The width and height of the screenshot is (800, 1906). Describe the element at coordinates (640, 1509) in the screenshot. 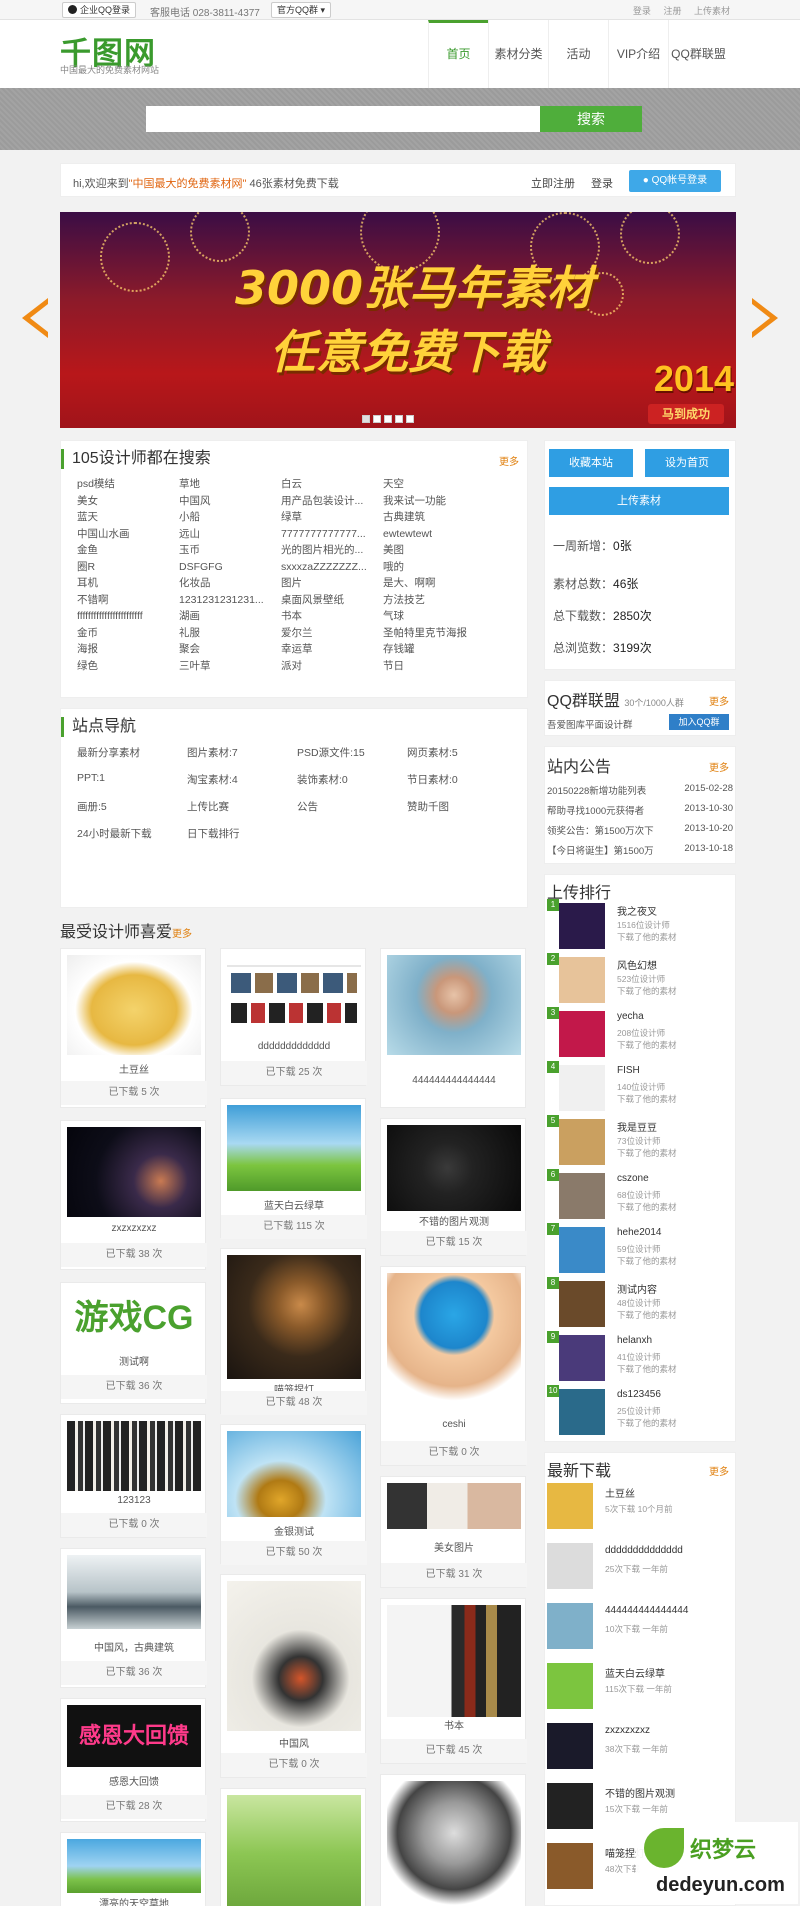

I see `latest-item: 土豆丝 5次下载 10个月前` at that location.